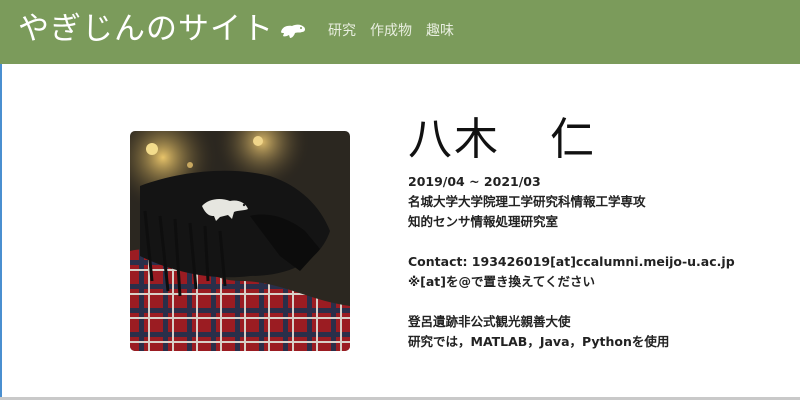  I want to click on nav-link-works: 作成物, so click(391, 30).